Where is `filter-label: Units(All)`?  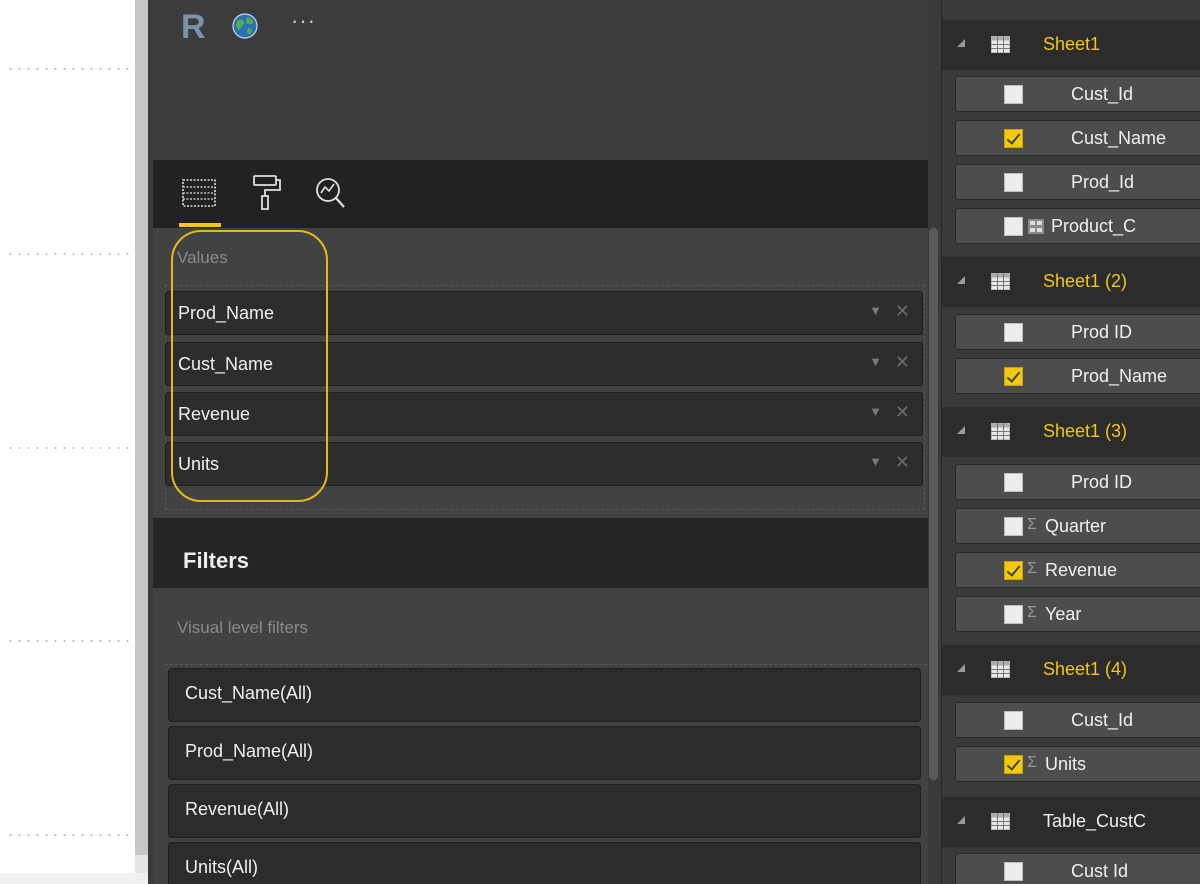 filter-label: Units(All) is located at coordinates (222, 867).